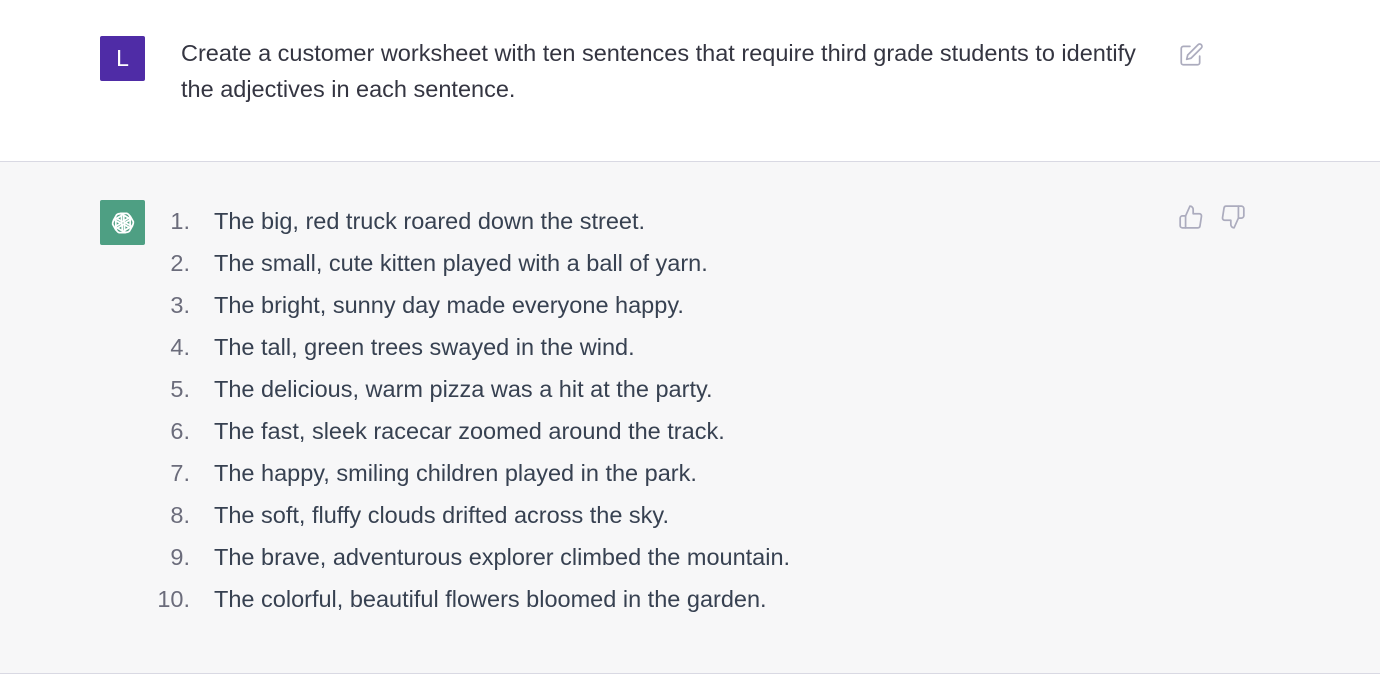 Image resolution: width=1380 pixels, height=678 pixels. I want to click on list-item-number: 1., so click(180, 220).